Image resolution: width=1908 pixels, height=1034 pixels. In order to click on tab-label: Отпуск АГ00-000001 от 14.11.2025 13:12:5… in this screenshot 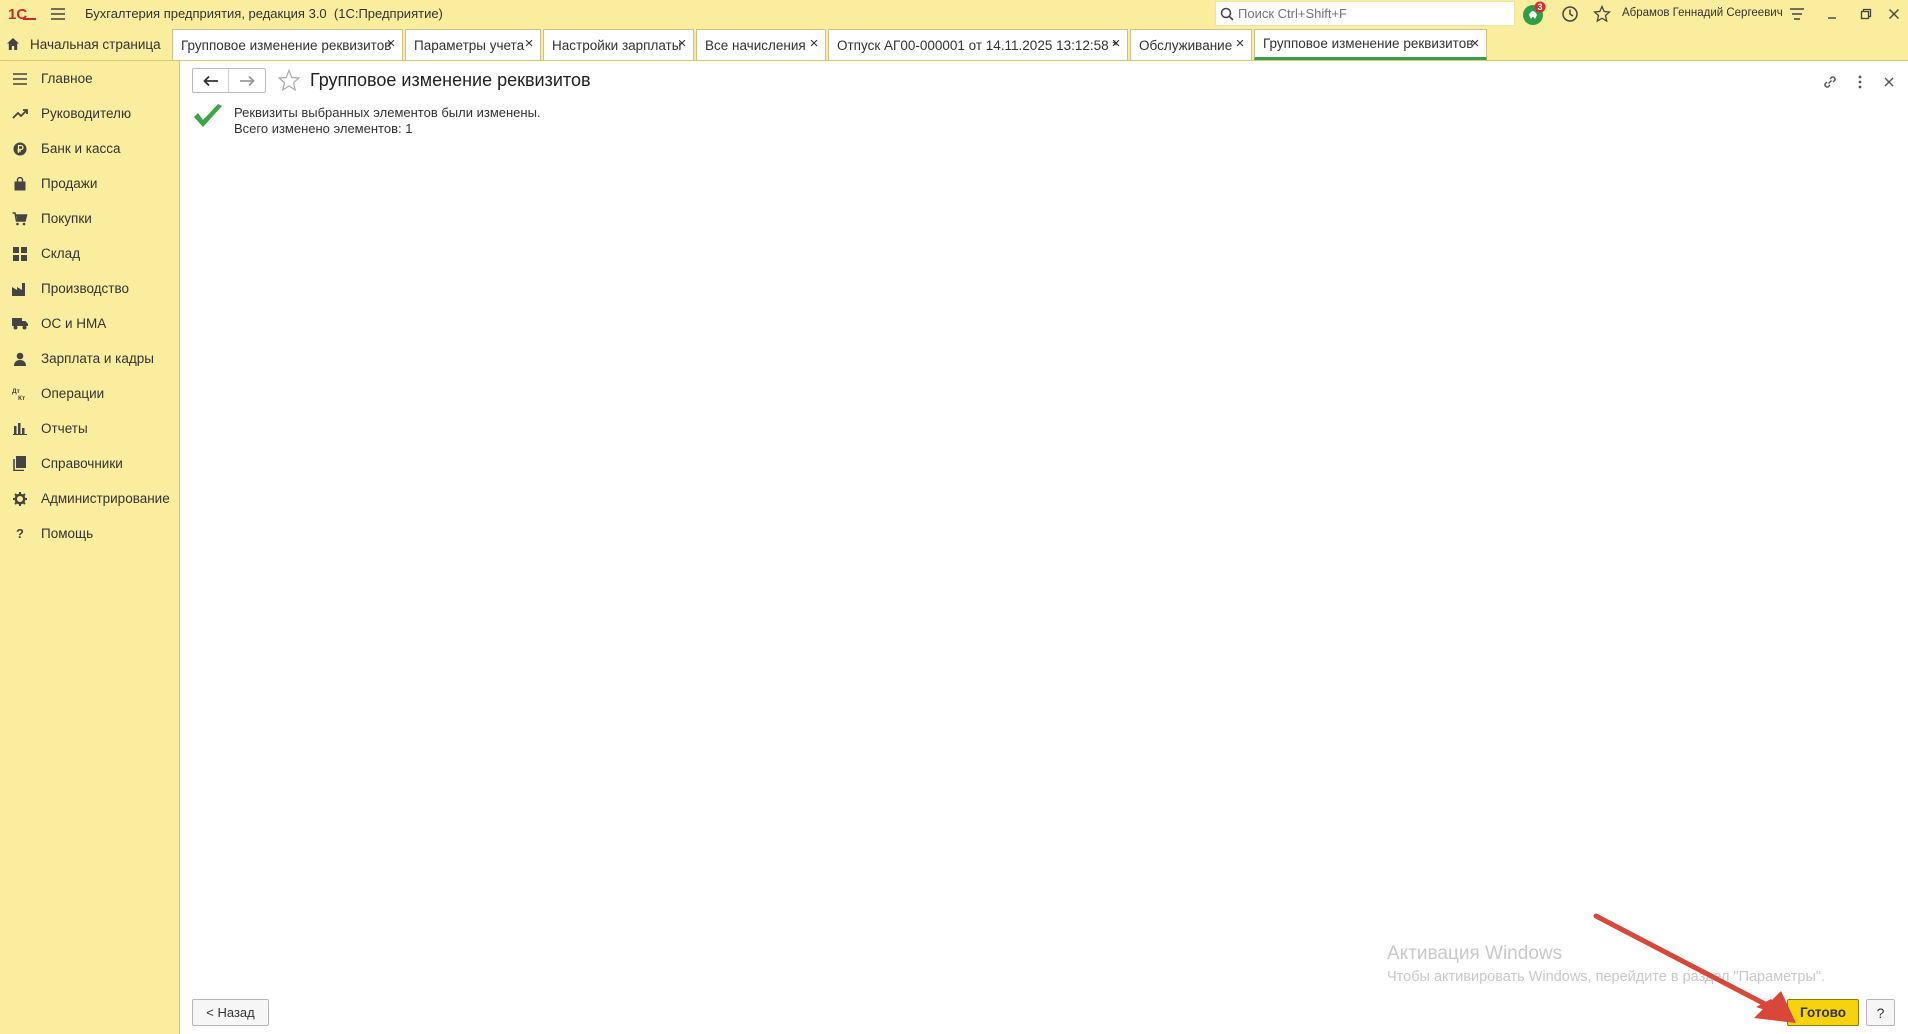, I will do `click(977, 45)`.